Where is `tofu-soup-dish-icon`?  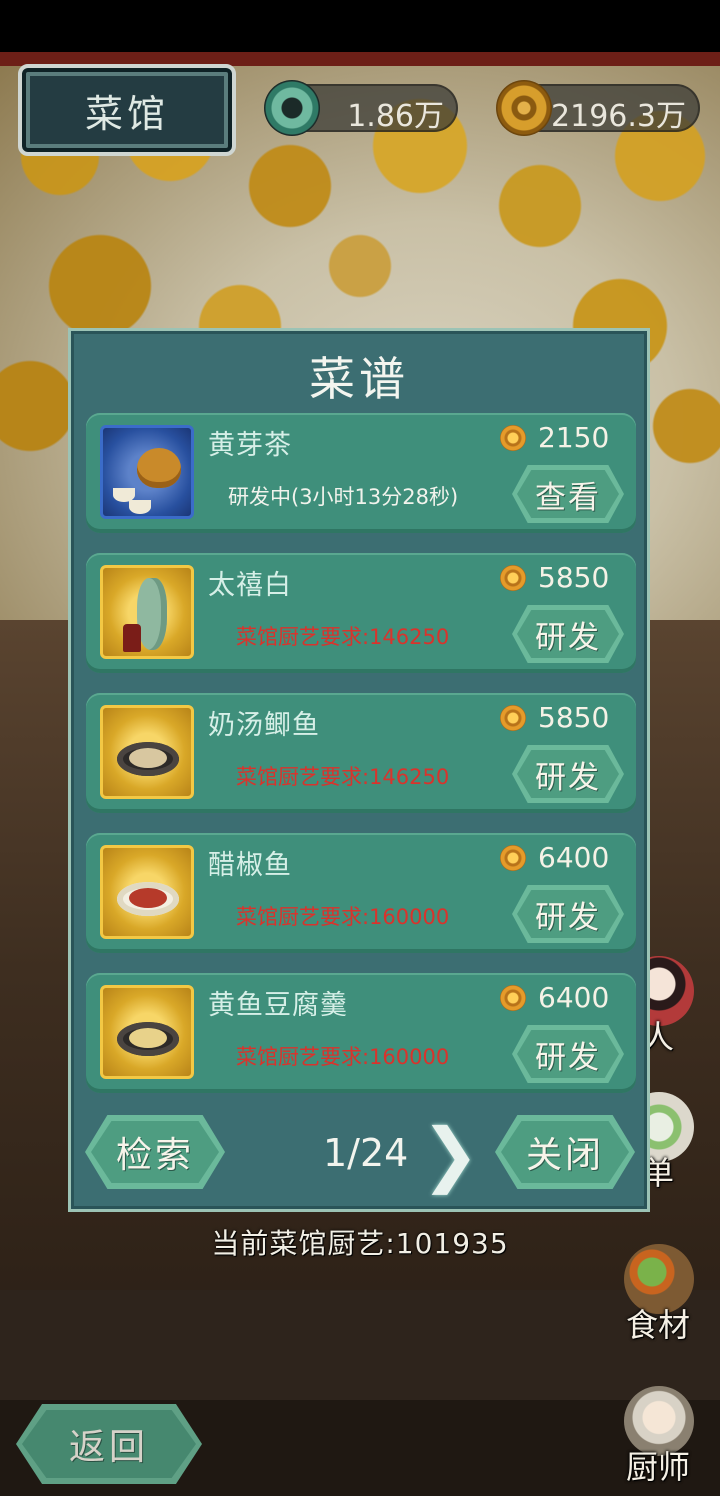 tofu-soup-dish-icon is located at coordinates (148, 1039).